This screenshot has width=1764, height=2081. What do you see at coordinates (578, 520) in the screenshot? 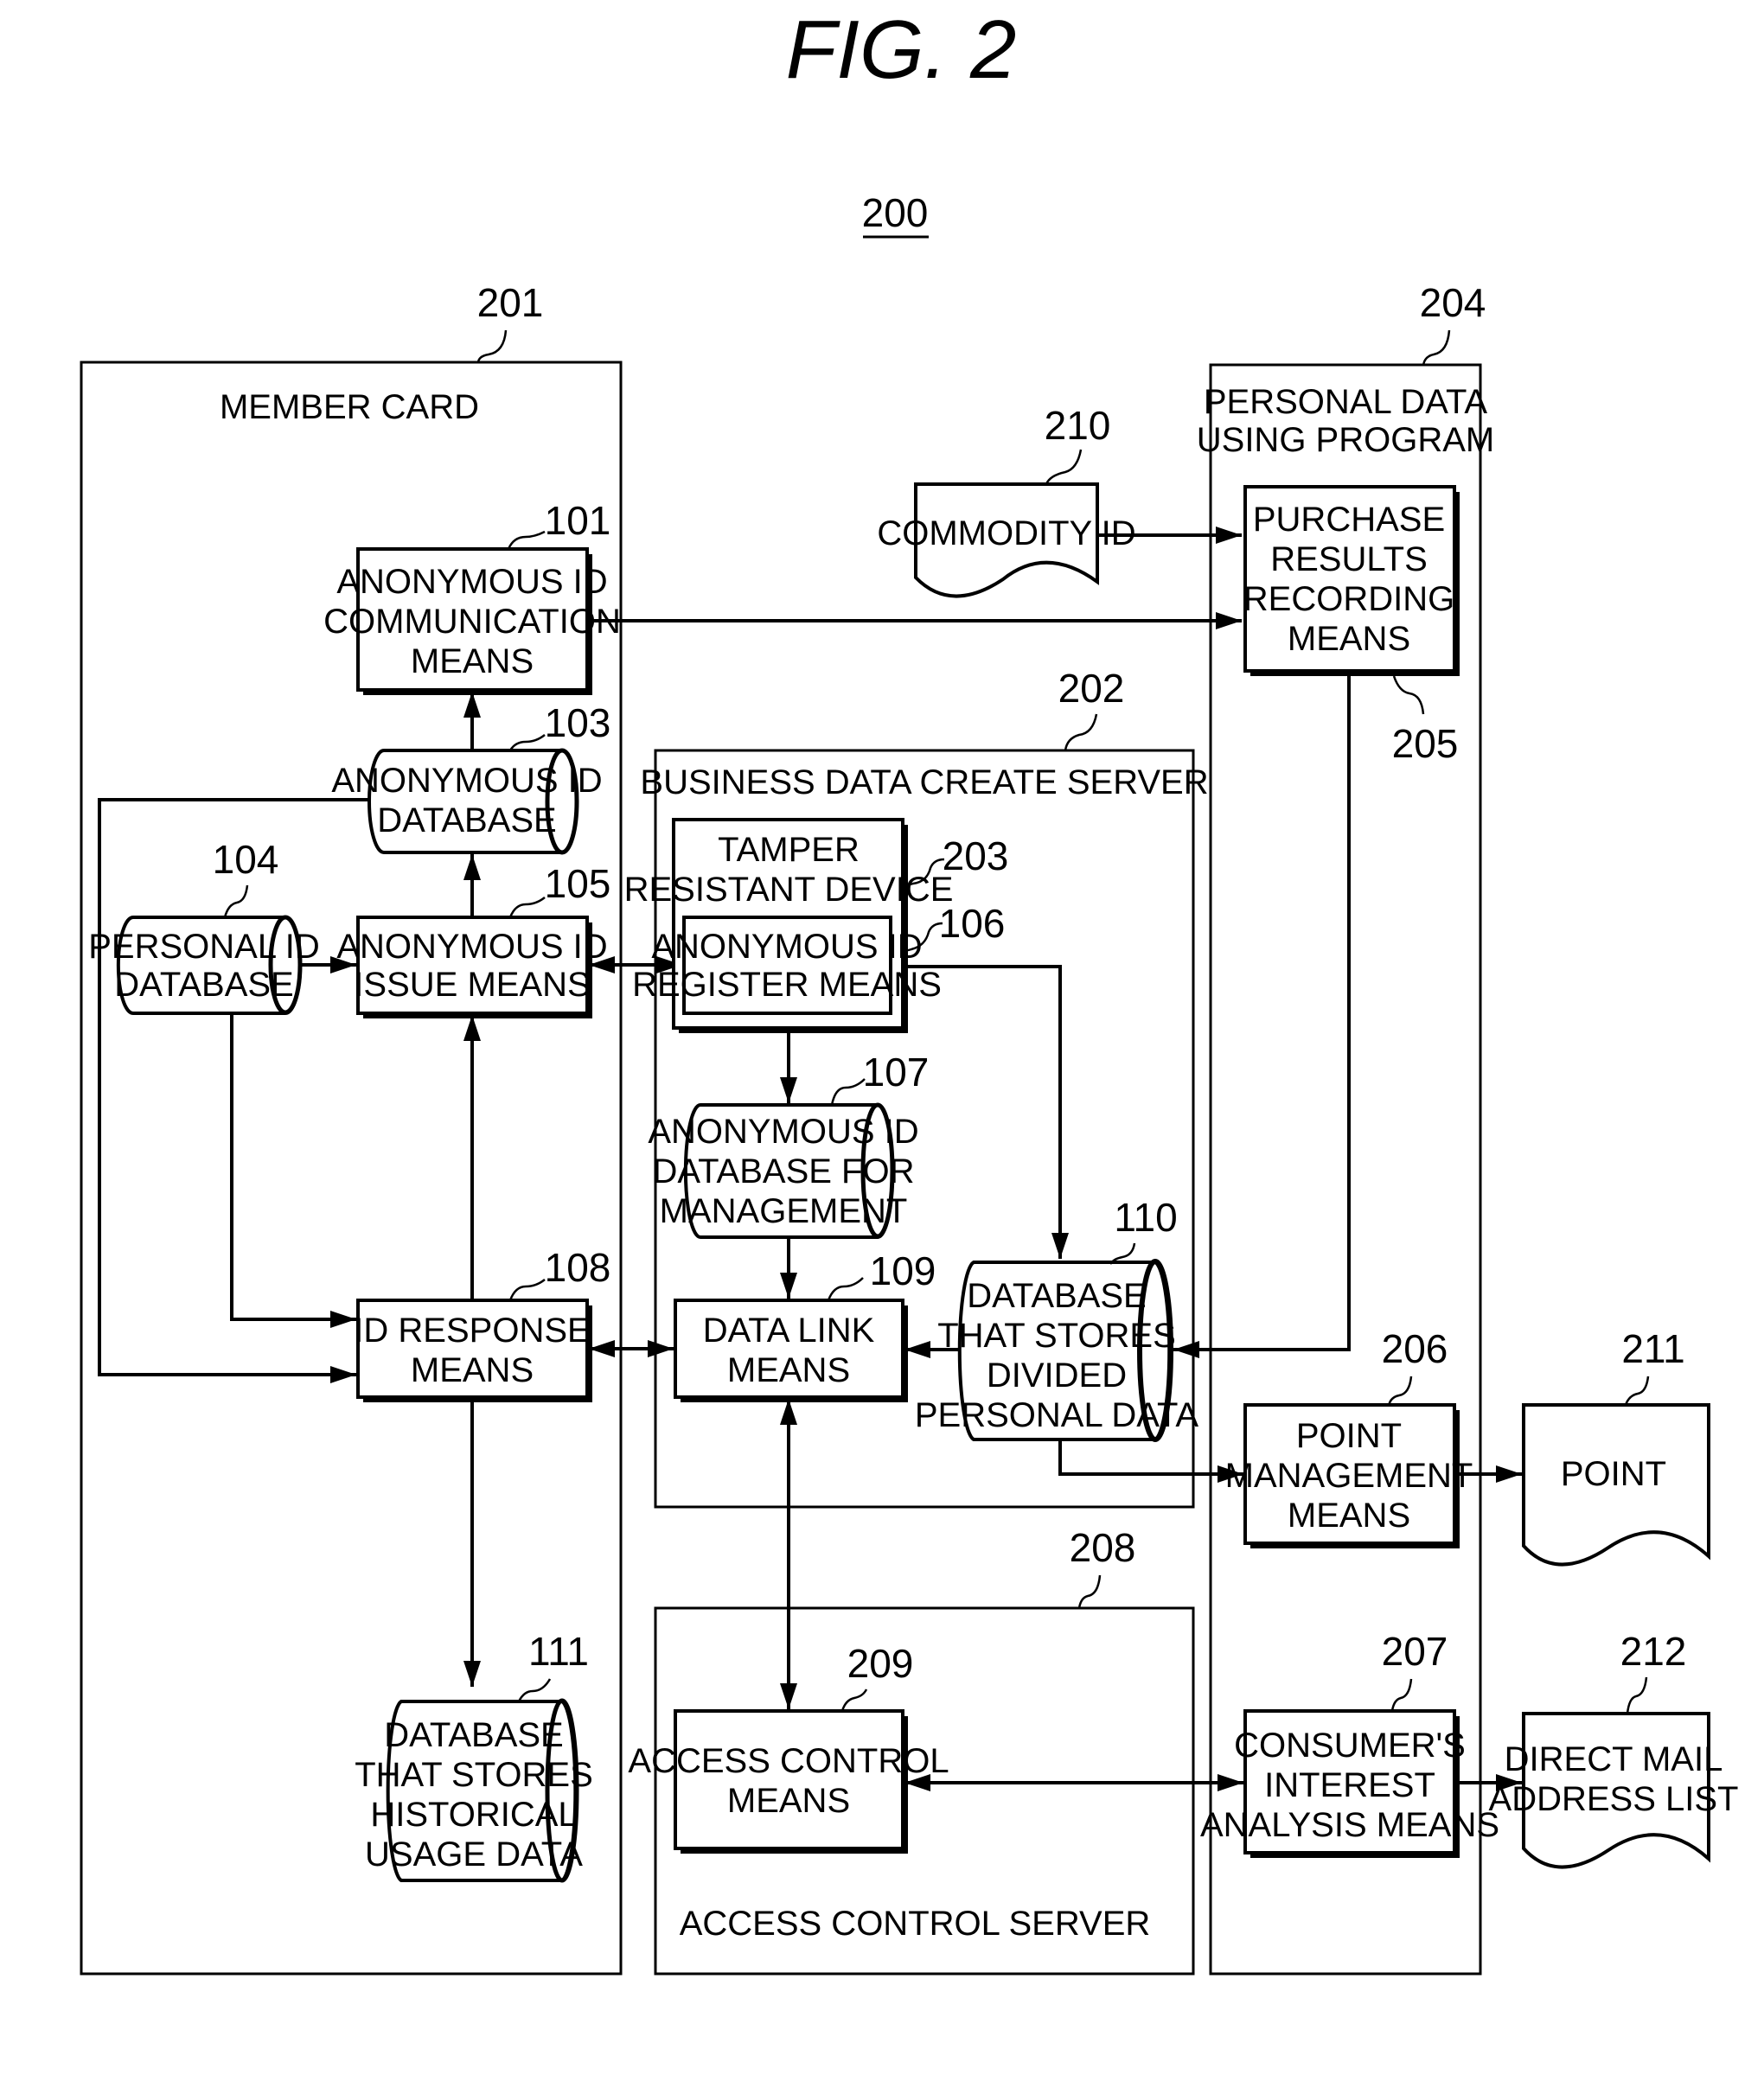
I see `ref-101: 101` at bounding box center [578, 520].